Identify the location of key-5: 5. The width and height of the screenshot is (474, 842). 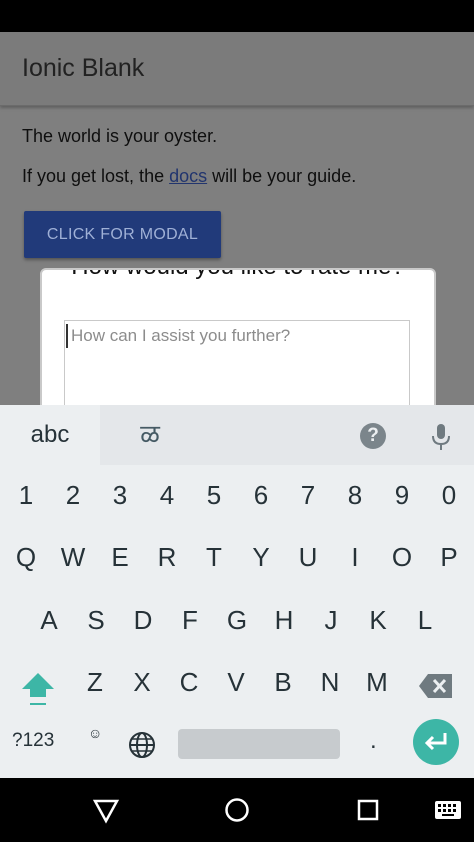
(214, 495).